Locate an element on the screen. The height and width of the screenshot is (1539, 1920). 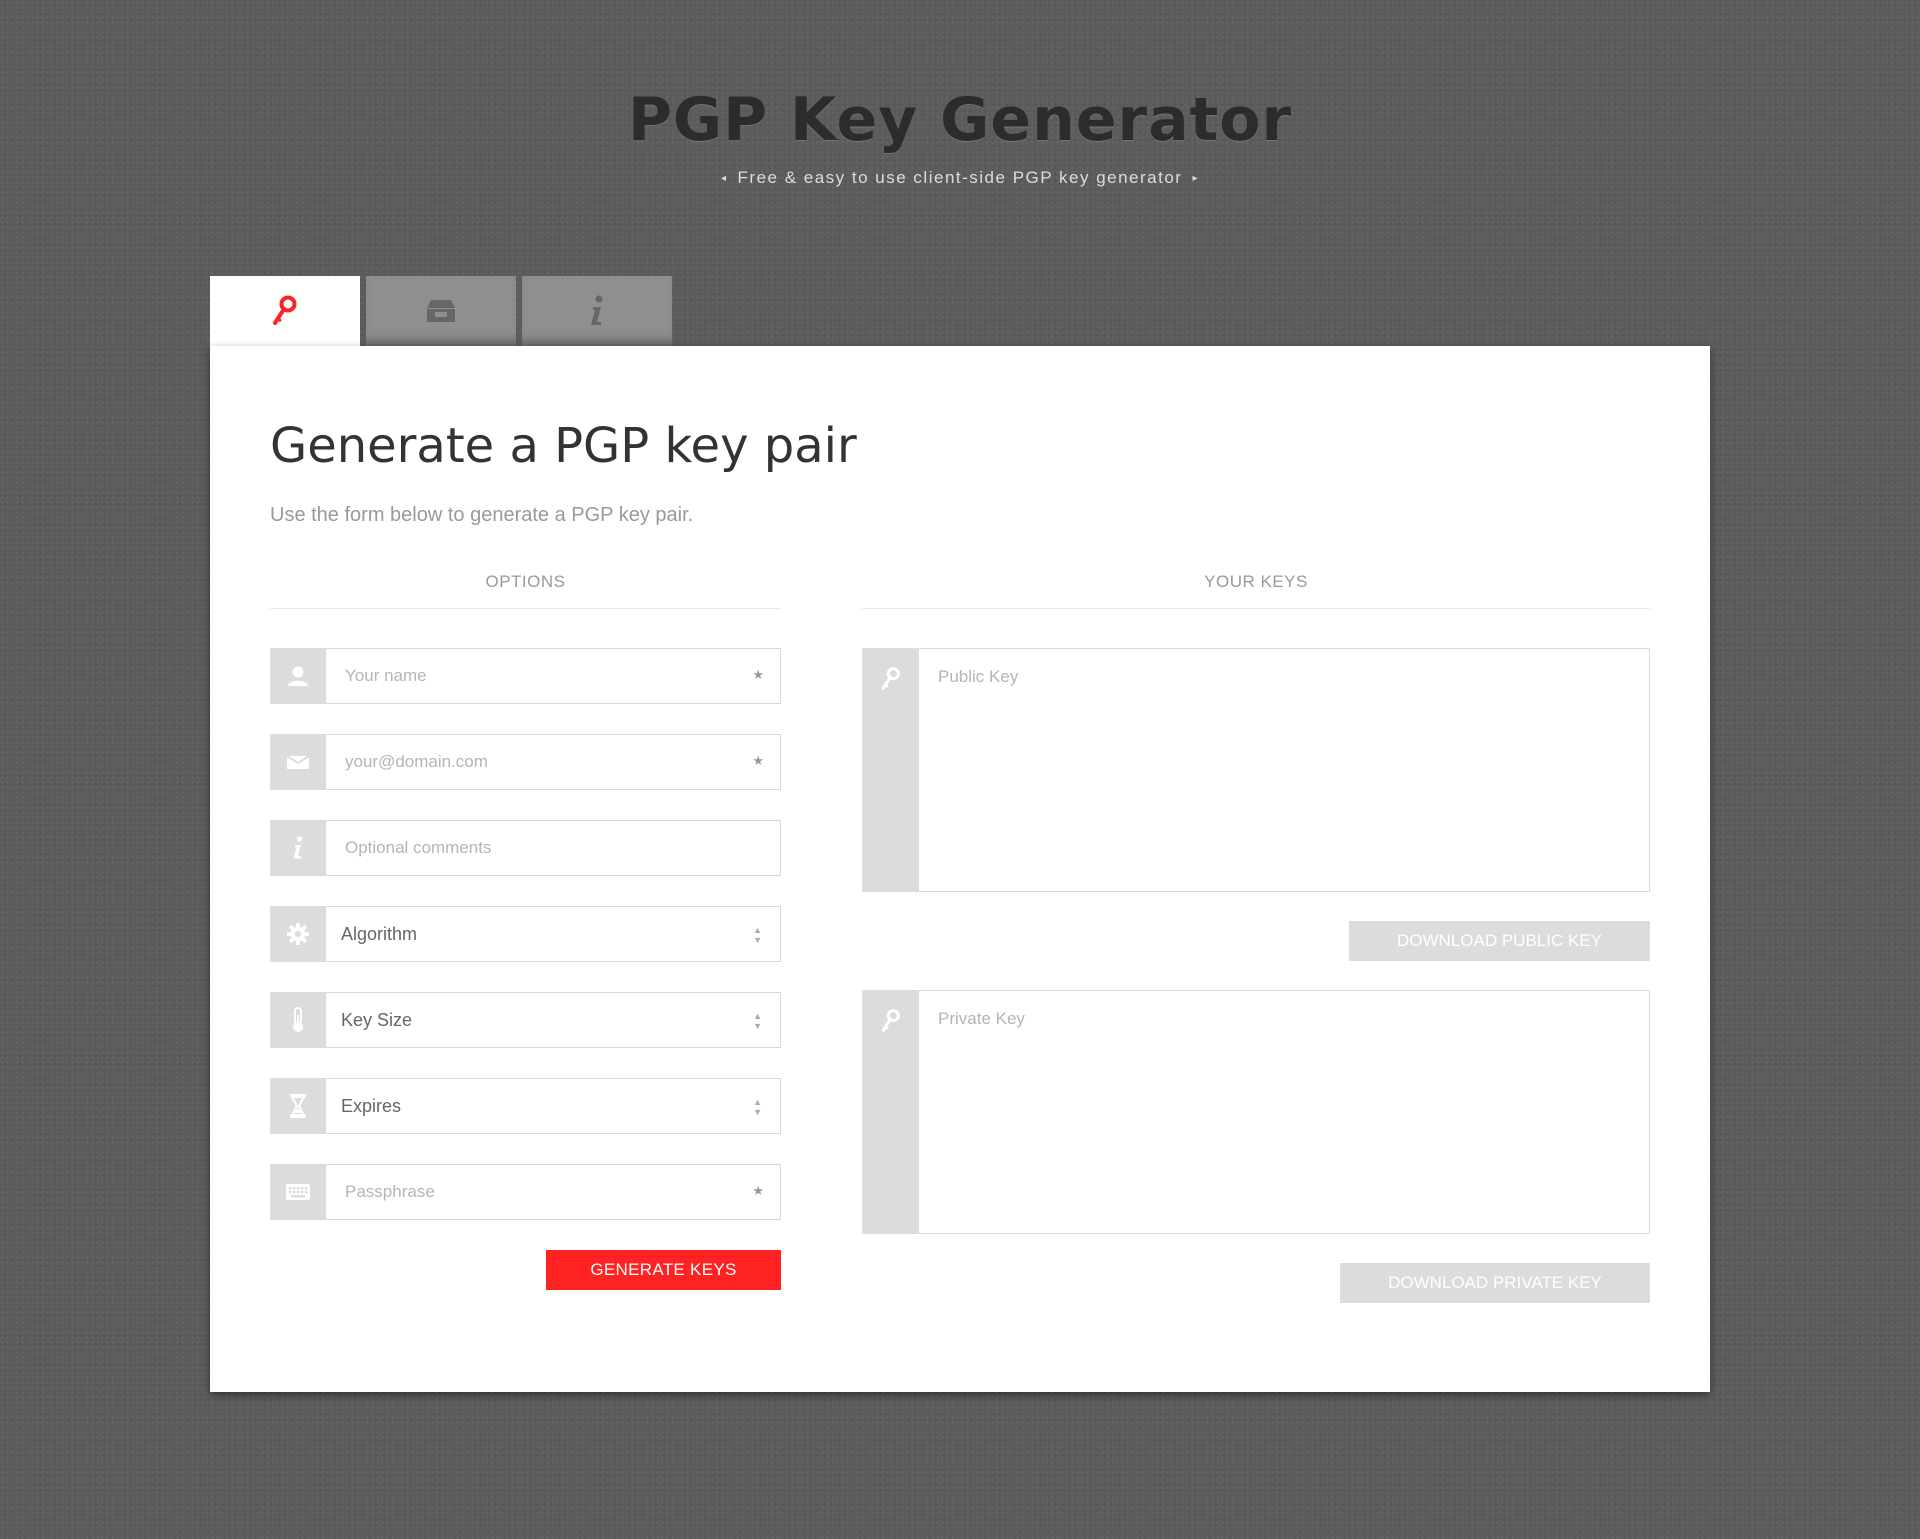
expires-select-label: Expires is located at coordinates (371, 1105).